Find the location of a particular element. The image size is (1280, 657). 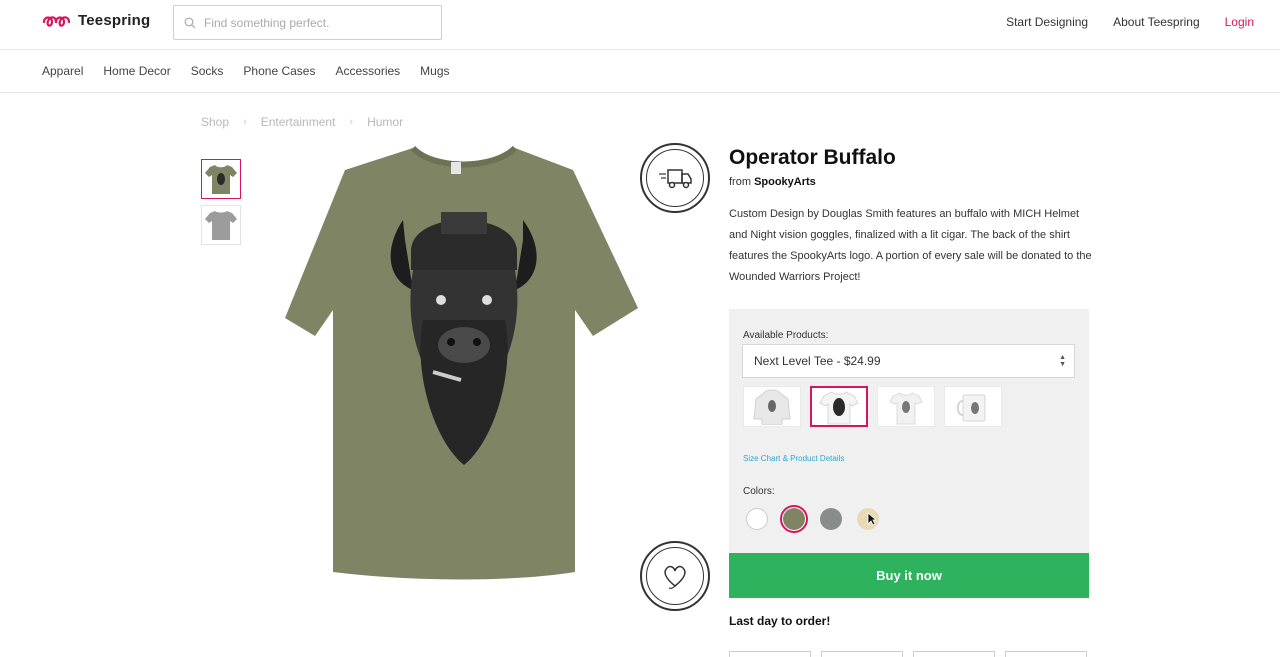

breadcrumb: Shop › Entertainment › Humor is located at coordinates (302, 122).